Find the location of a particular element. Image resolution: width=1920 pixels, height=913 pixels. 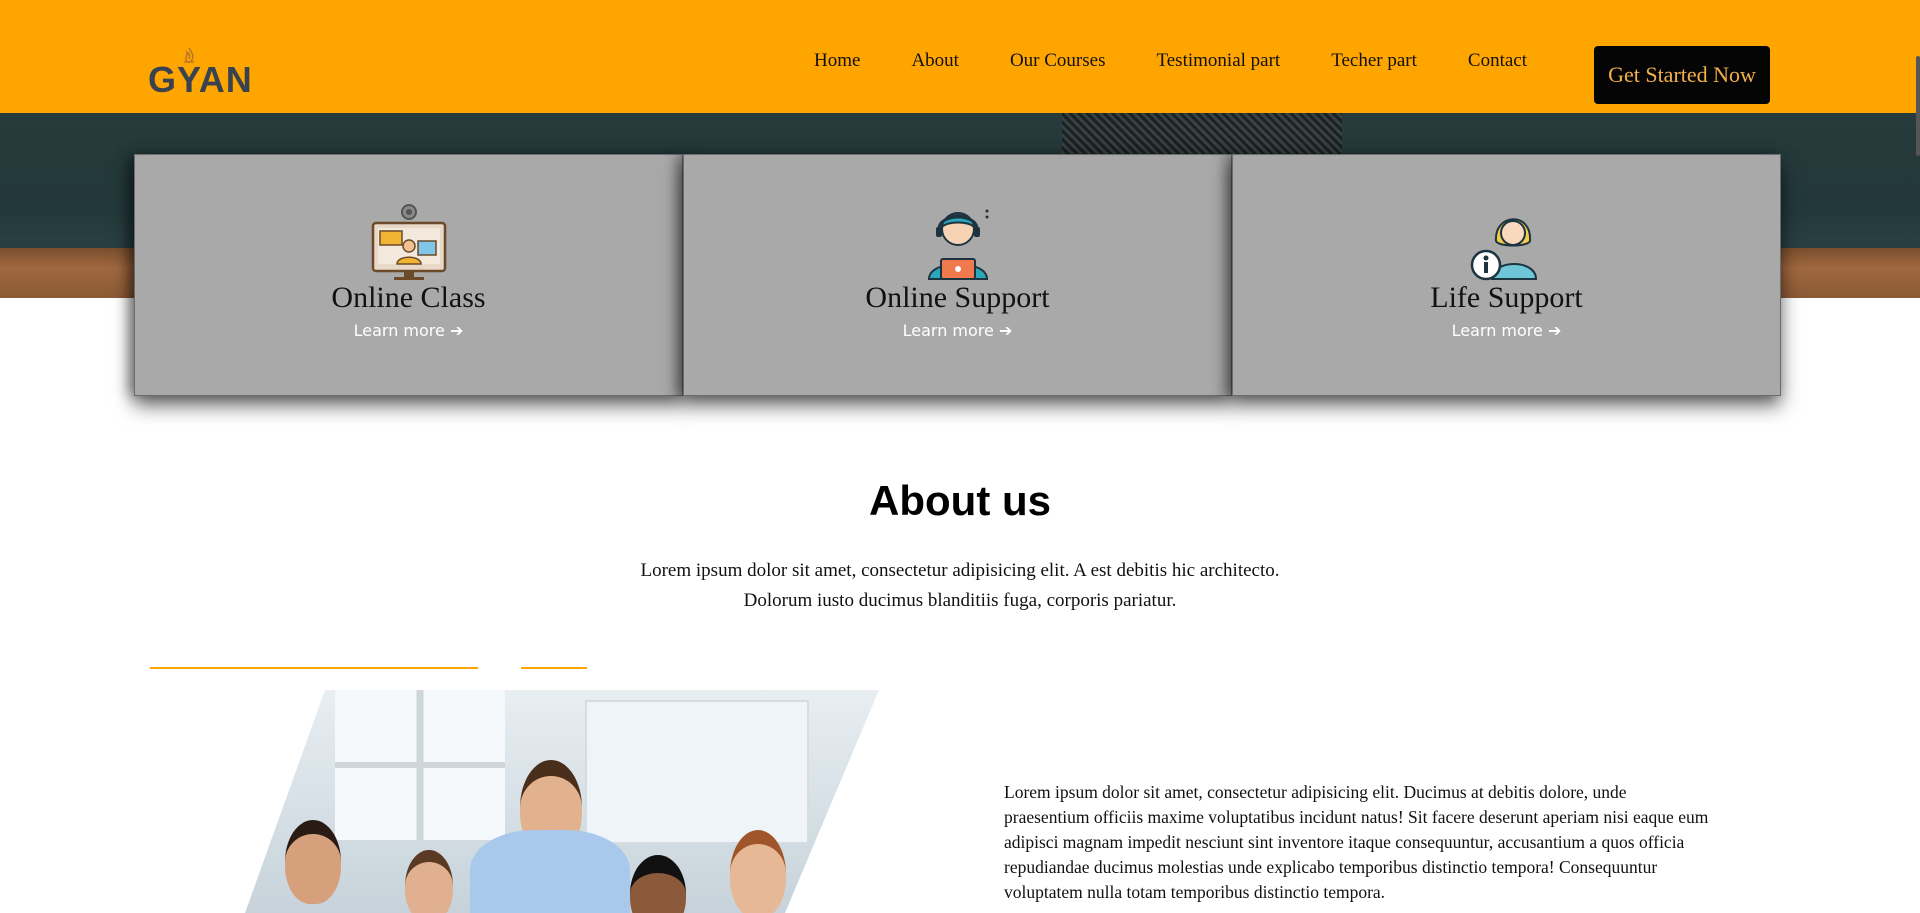

site-logo: GYAN is located at coordinates (200, 72).